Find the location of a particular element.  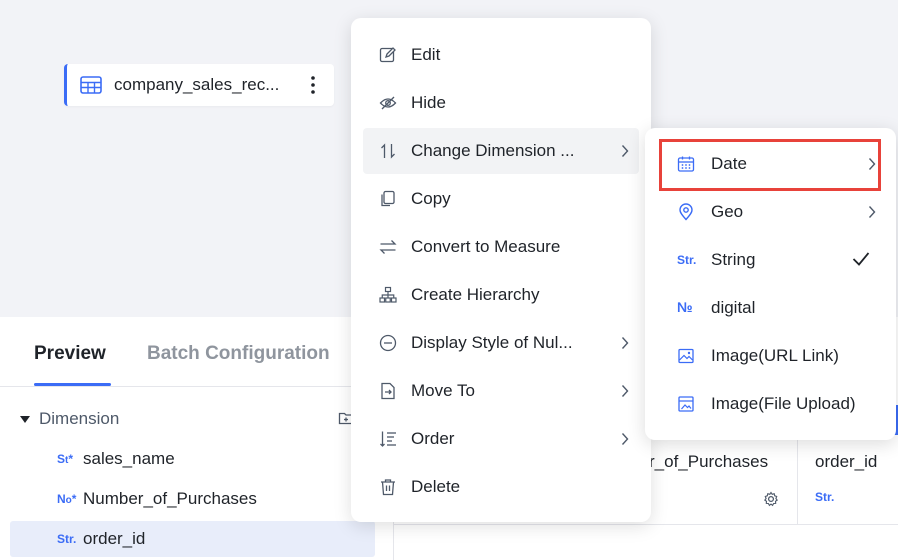

field-name: Number_of_Purchases is located at coordinates (170, 498).